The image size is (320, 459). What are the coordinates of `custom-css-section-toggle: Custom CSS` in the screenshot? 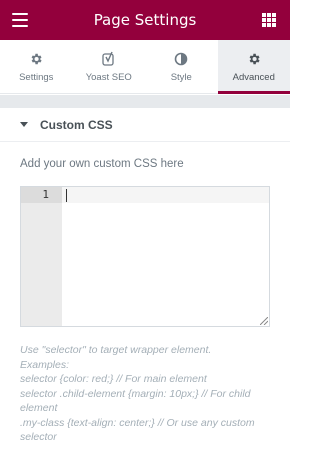 It's located at (145, 125).